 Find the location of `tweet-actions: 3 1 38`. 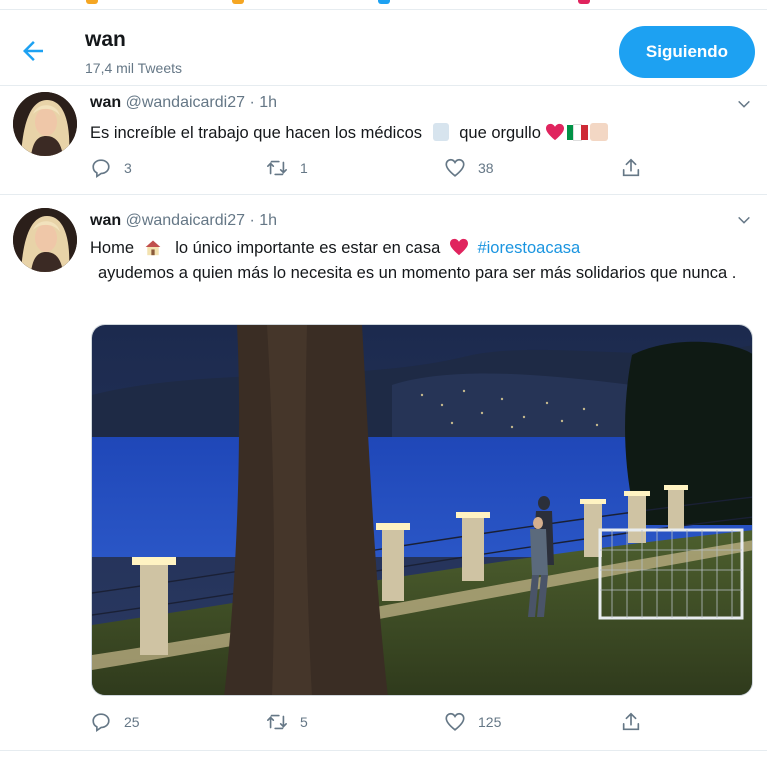

tweet-actions: 3 1 38 is located at coordinates (380, 168).